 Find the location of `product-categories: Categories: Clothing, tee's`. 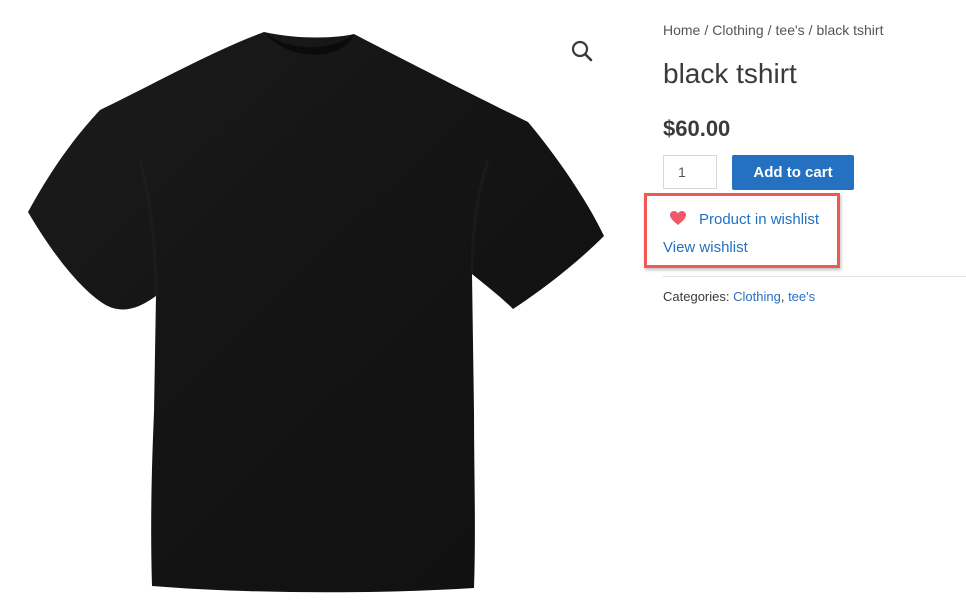

product-categories: Categories: Clothing, tee's is located at coordinates (739, 296).